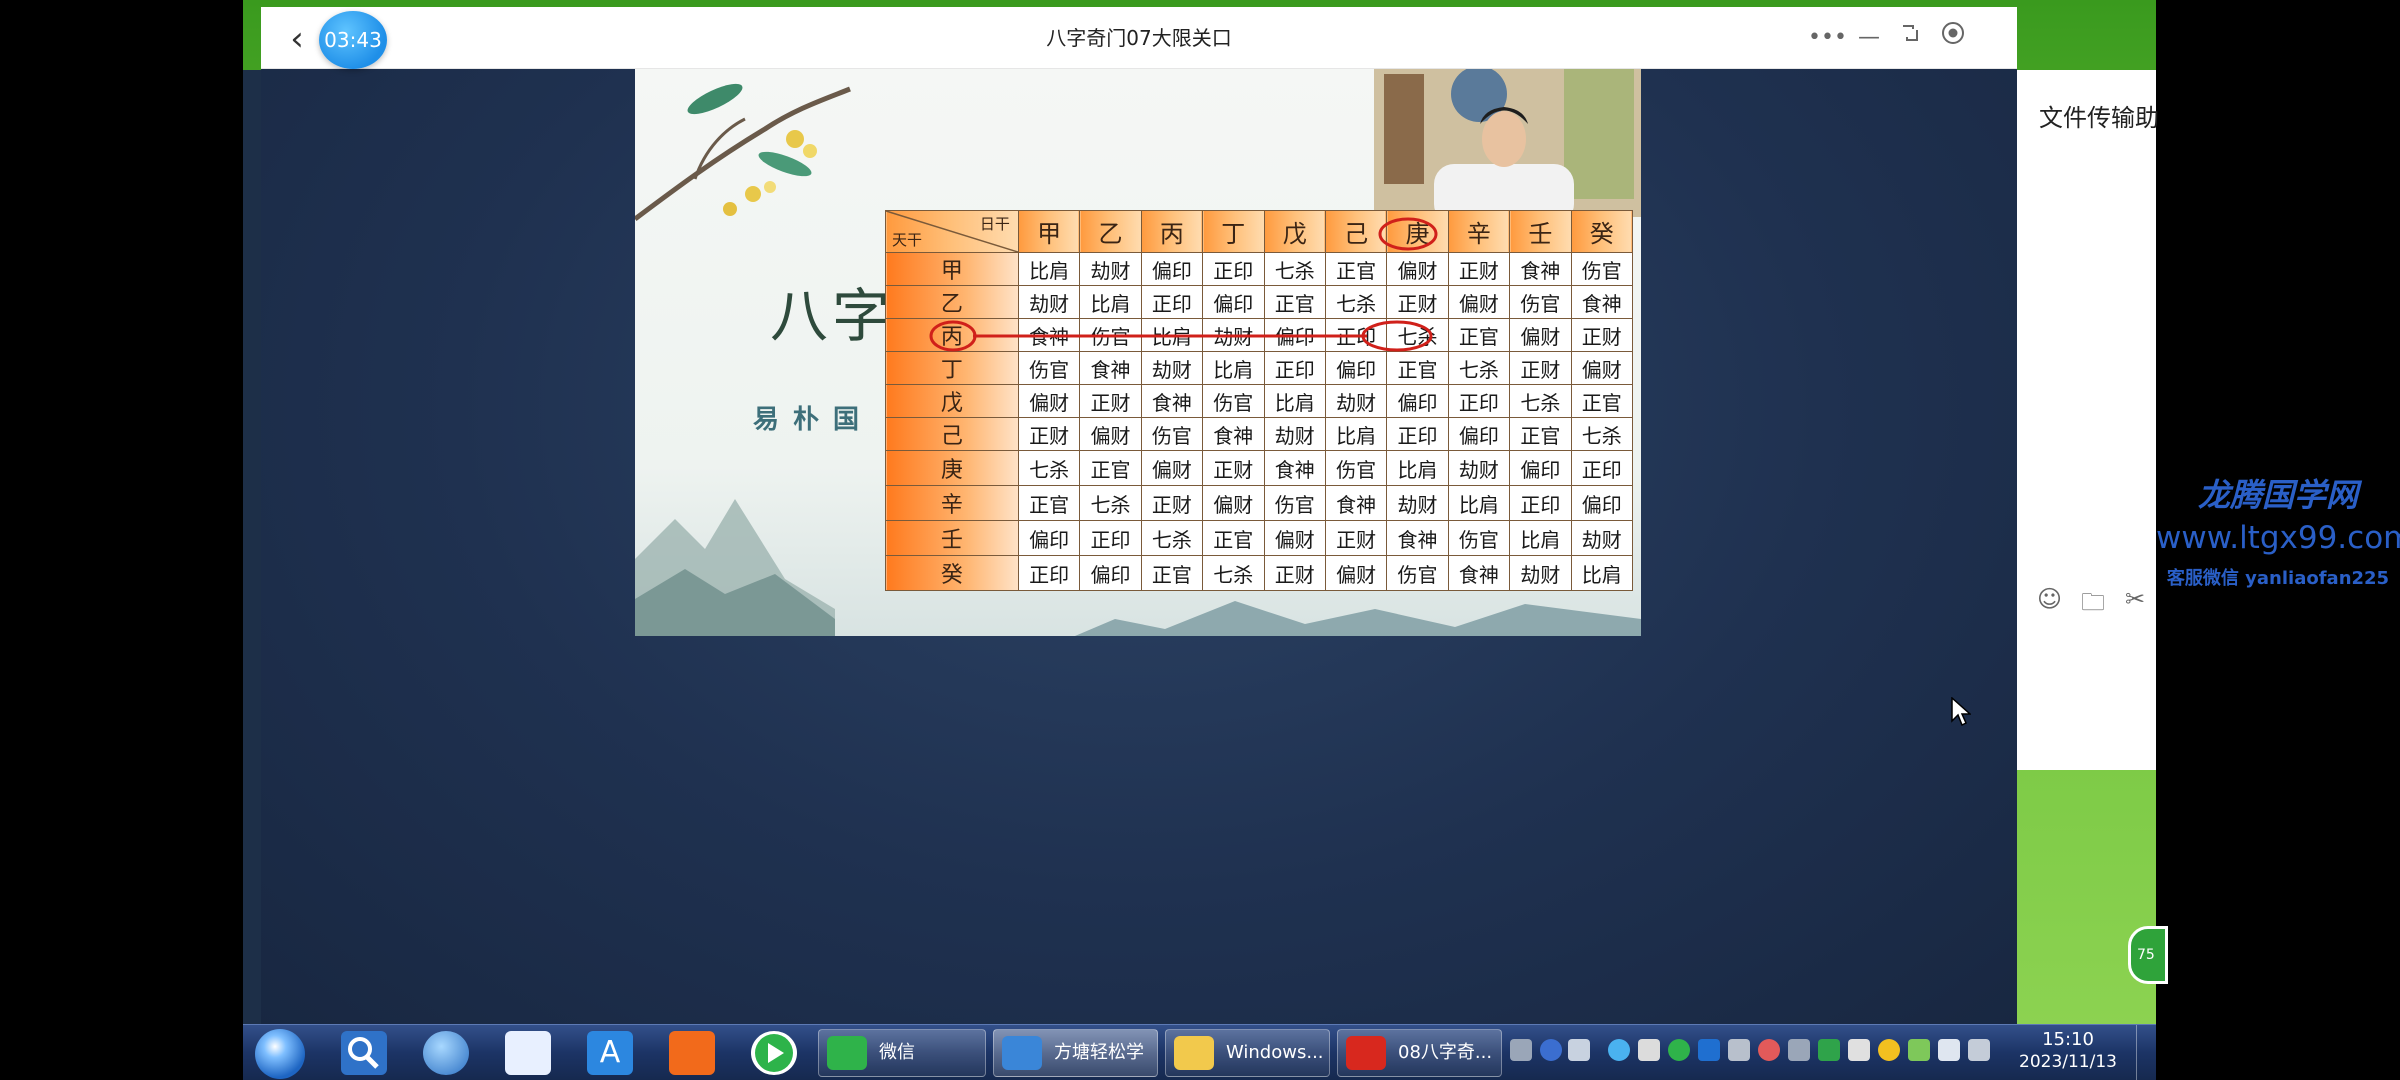 The height and width of the screenshot is (1080, 2400). What do you see at coordinates (1602, 368) in the screenshot?
I see `table-cell: 偏财` at bounding box center [1602, 368].